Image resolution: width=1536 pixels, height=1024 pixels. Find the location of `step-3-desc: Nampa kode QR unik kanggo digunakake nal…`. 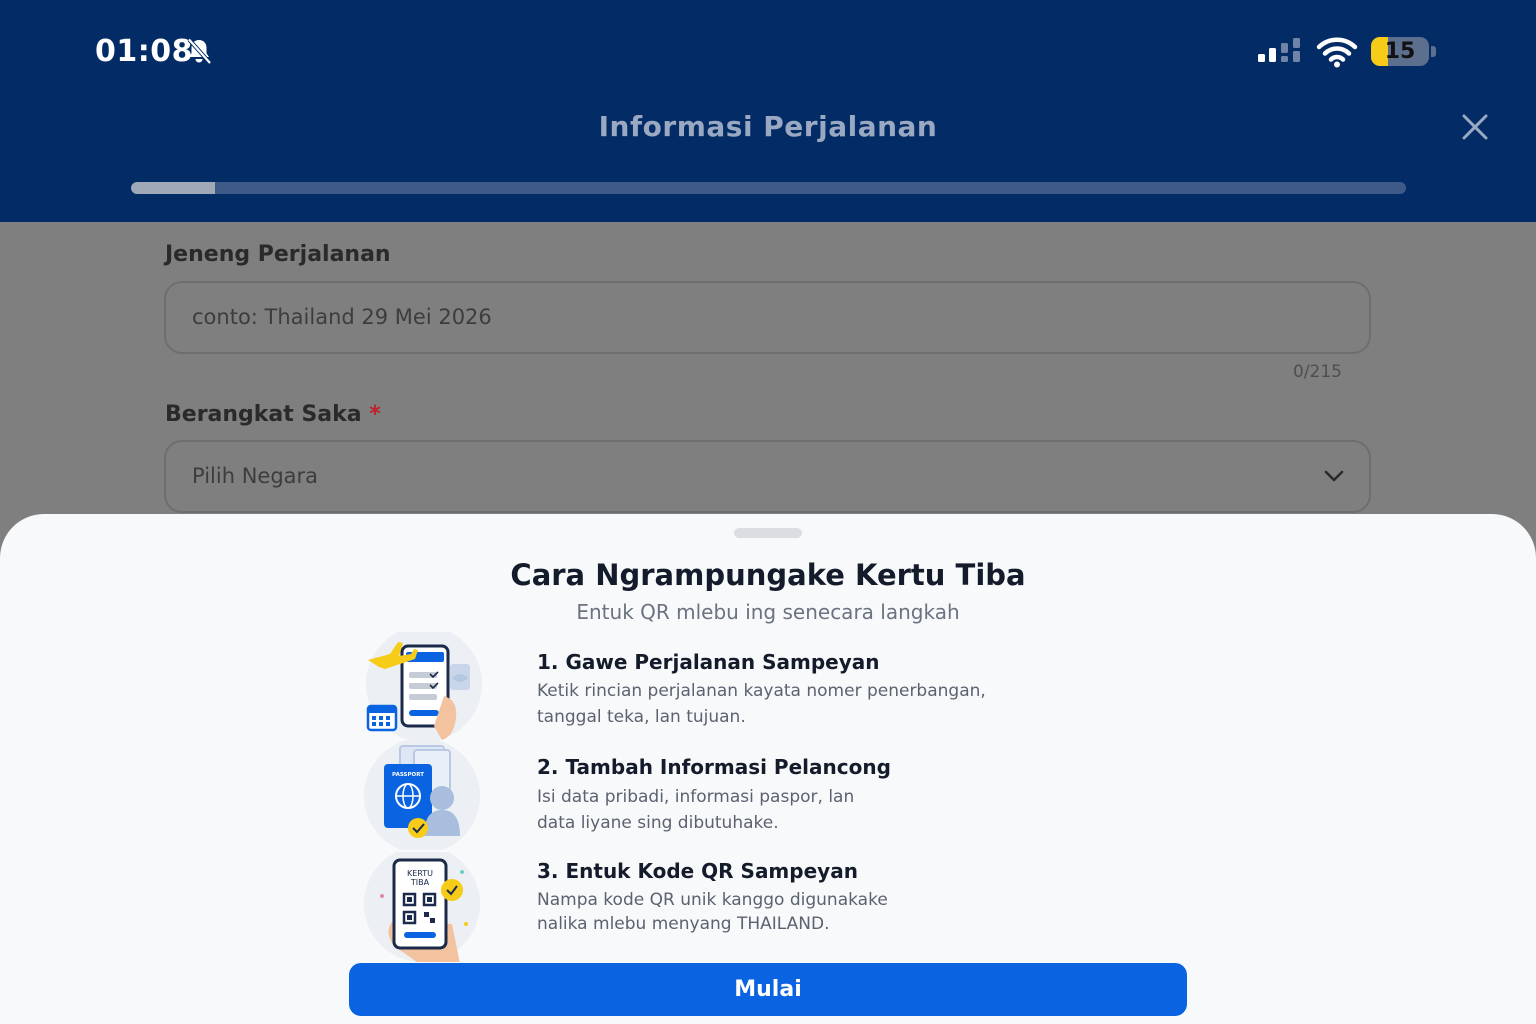

step-3-desc: Nampa kode QR unik kanggo digunakake nal… is located at coordinates (817, 912).